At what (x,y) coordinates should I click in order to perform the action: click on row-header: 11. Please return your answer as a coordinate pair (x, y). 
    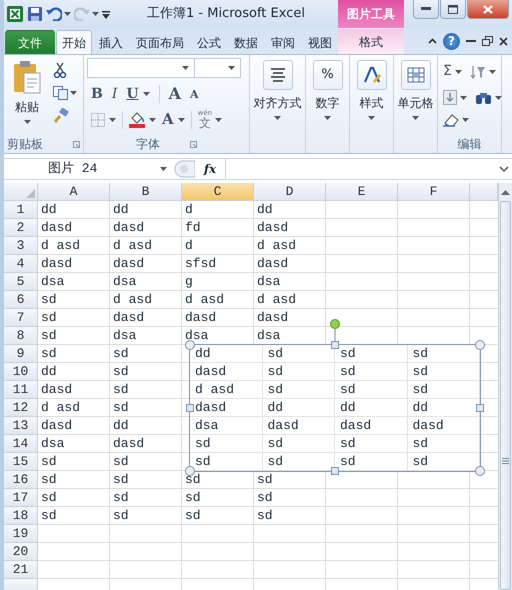
    Looking at the image, I should click on (21, 390).